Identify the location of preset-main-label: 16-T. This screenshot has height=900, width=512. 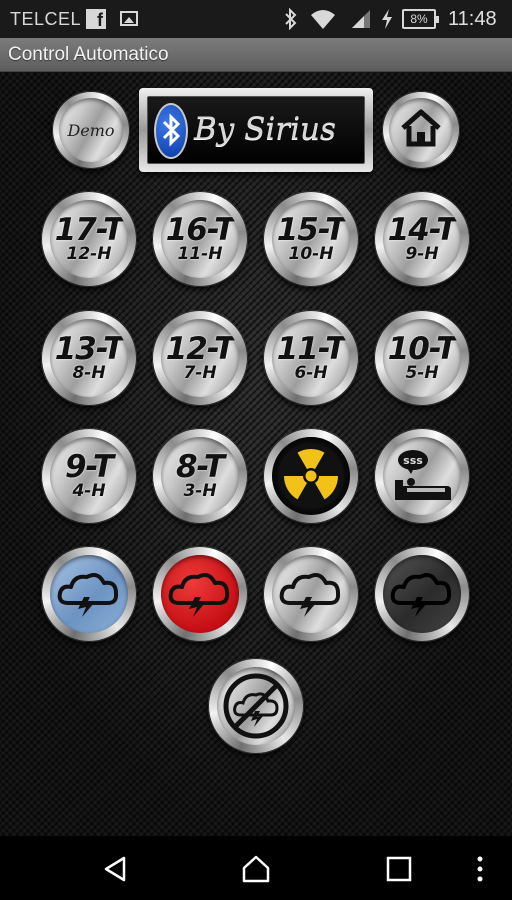
(200, 230).